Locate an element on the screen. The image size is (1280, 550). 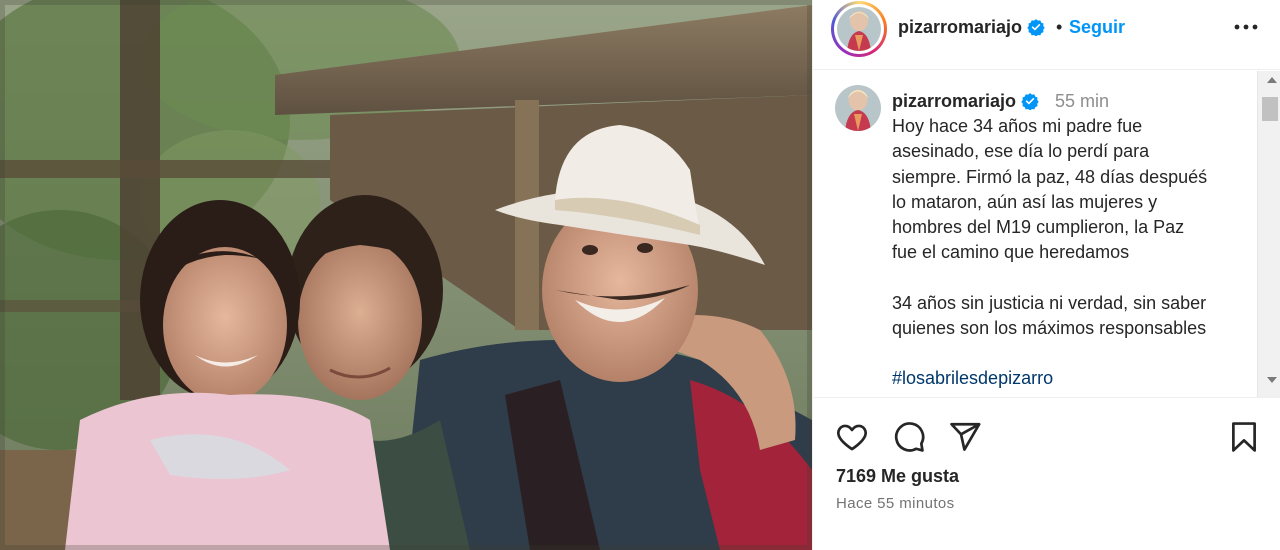
scroll-up-arrow-icon is located at coordinates (1272, 80).